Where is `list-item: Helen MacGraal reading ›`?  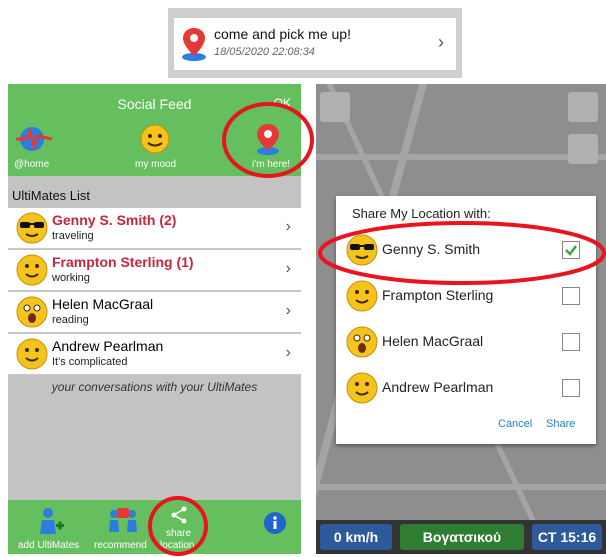 list-item: Helen MacGraal reading › is located at coordinates (154, 312).